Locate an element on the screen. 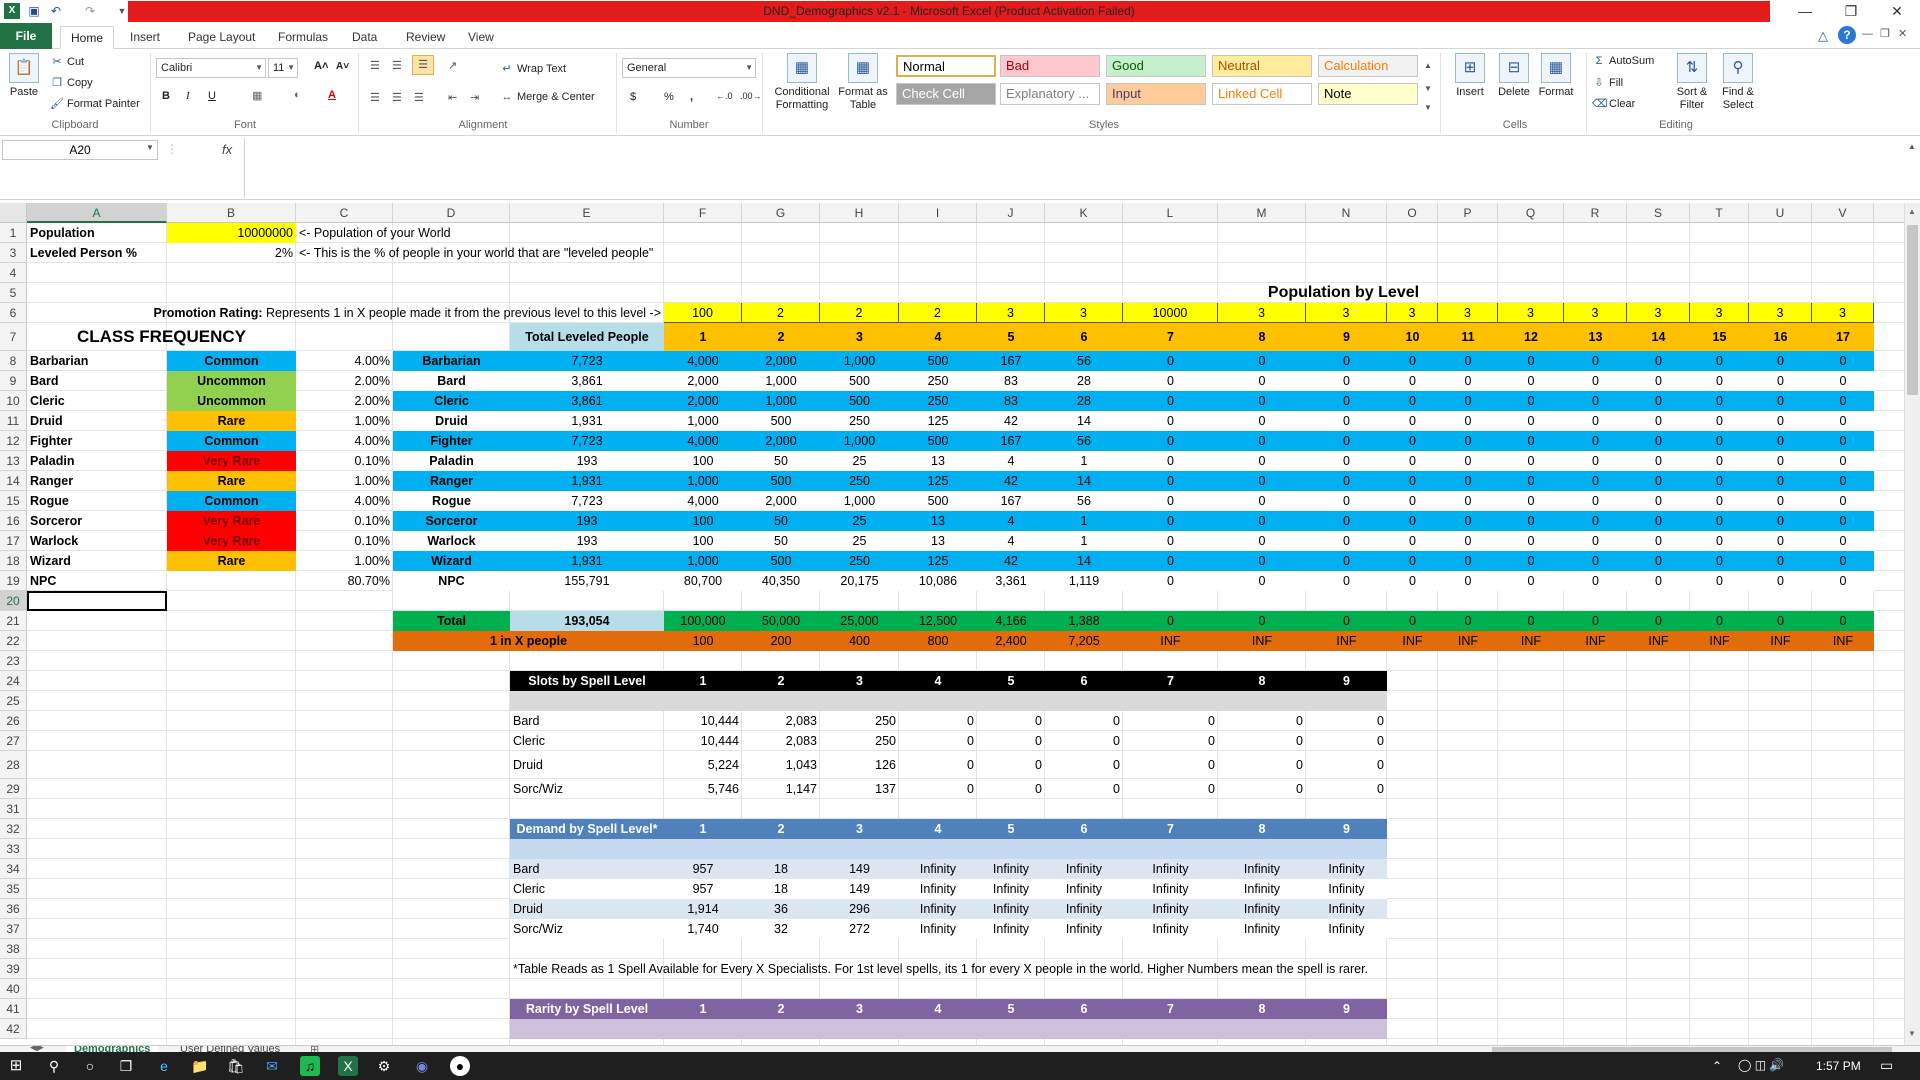  tab-formulas: Formulas is located at coordinates (303, 37).